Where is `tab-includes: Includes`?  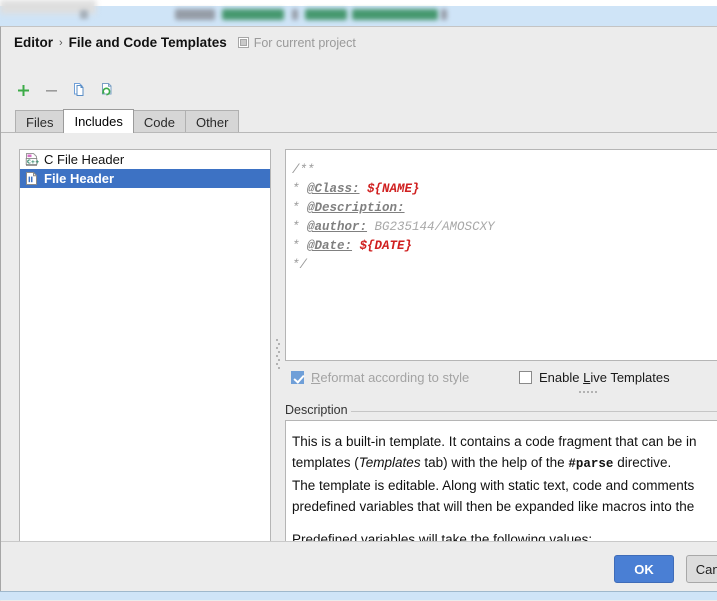 tab-includes: Includes is located at coordinates (98, 121).